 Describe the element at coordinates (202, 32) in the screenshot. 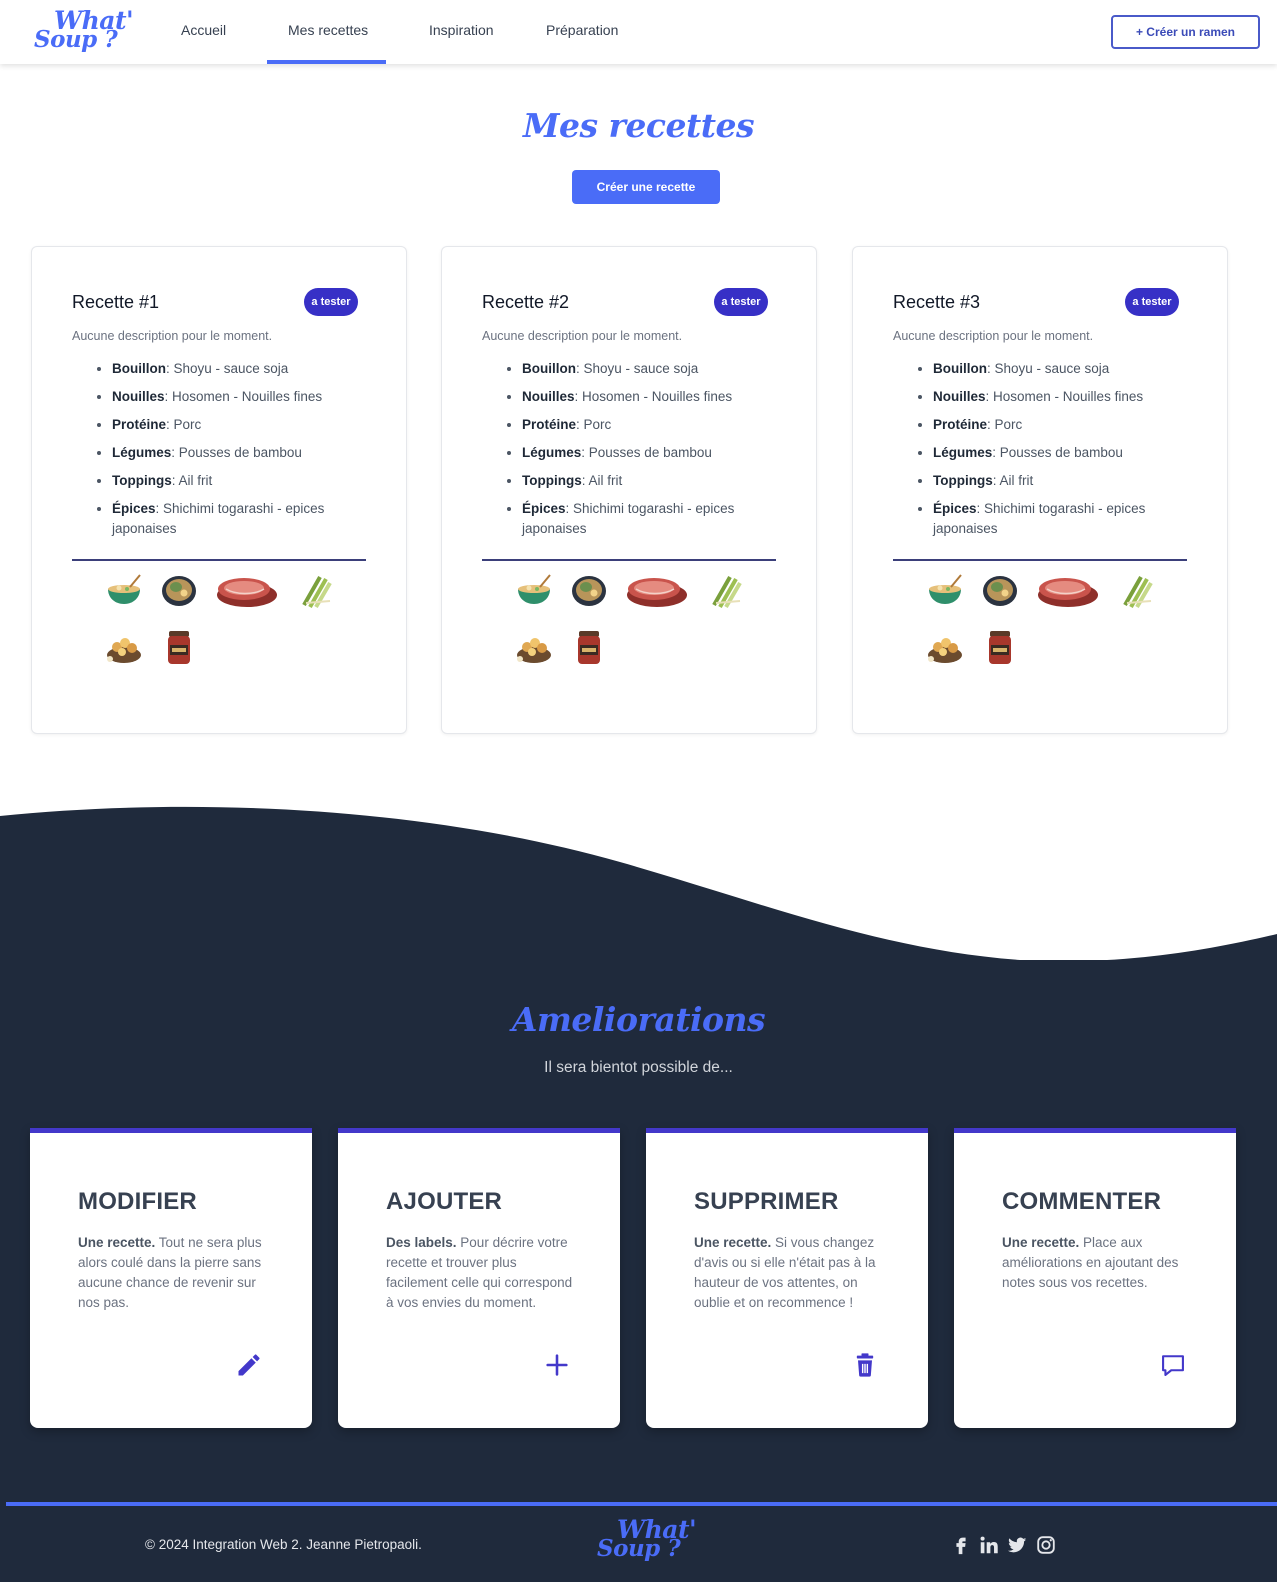

I see `nav-item-accueil: Accueil` at that location.